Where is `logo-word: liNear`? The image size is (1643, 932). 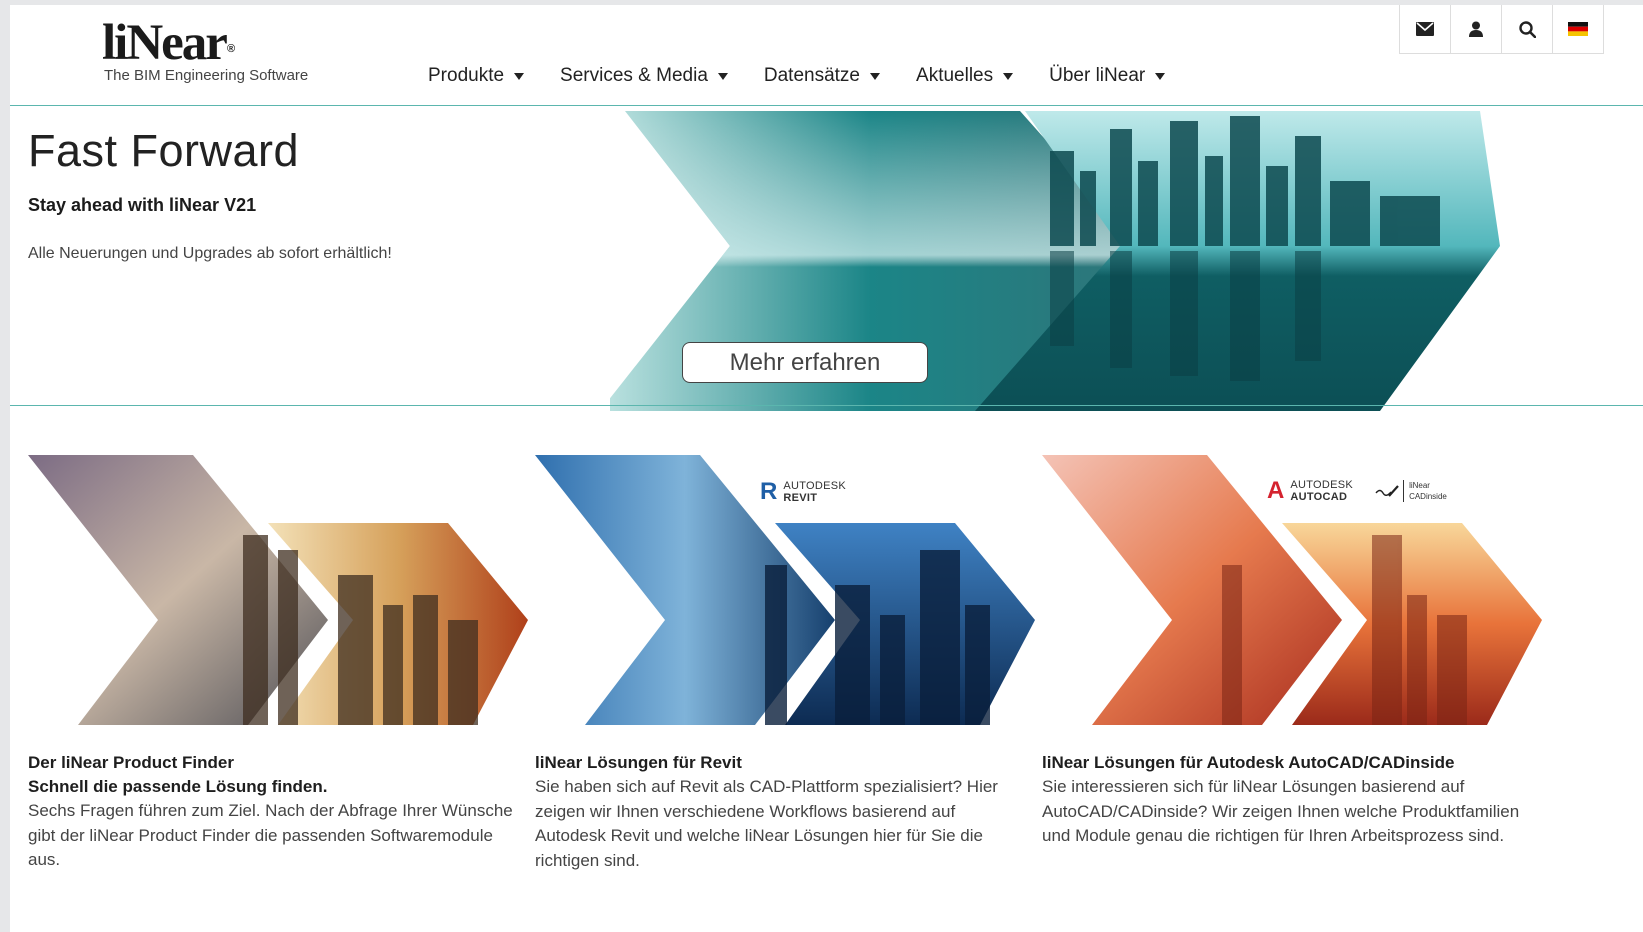
logo-word: liNear is located at coordinates (165, 43).